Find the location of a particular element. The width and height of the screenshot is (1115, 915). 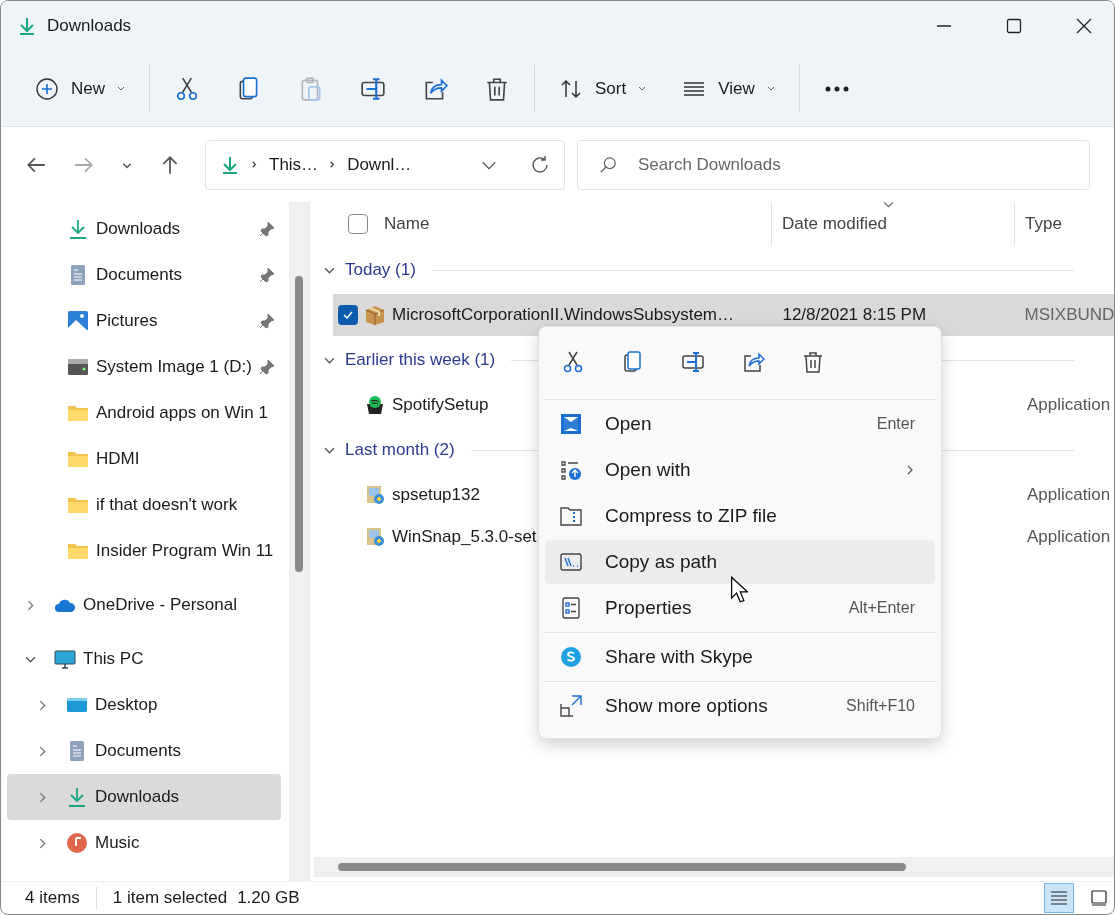

selection-info: 1 item selected is located at coordinates (170, 898).